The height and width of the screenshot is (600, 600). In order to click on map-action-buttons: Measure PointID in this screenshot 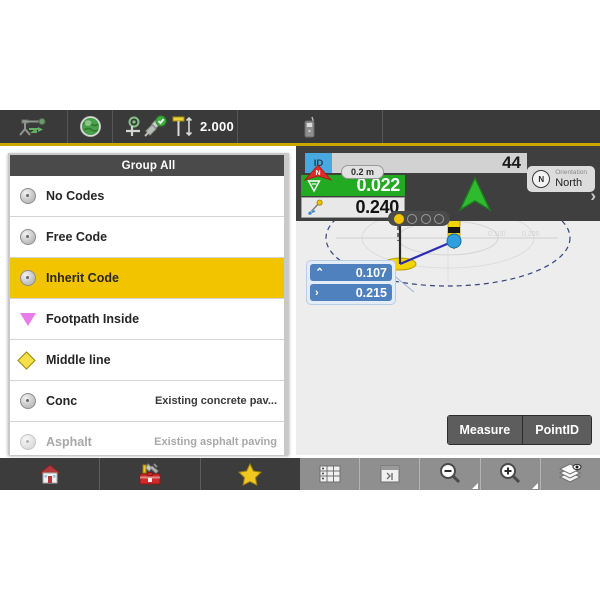, I will do `click(519, 430)`.